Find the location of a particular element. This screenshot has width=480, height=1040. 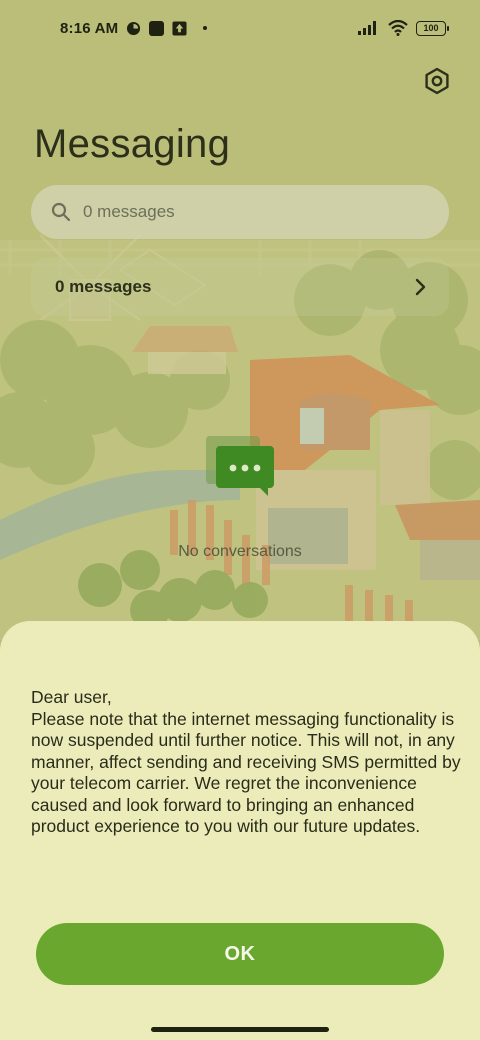

search-icon is located at coordinates (61, 212).